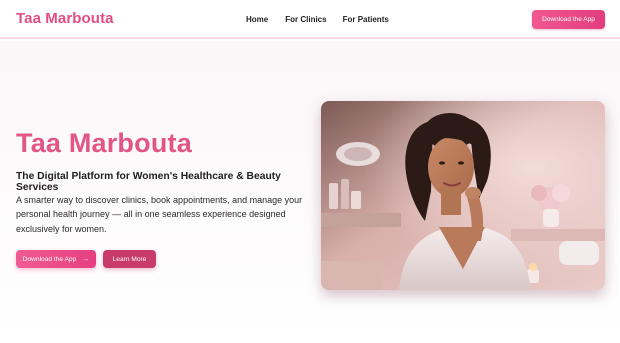 This screenshot has width=620, height=343. I want to click on brand-logo: Taa Marbouta, so click(65, 18).